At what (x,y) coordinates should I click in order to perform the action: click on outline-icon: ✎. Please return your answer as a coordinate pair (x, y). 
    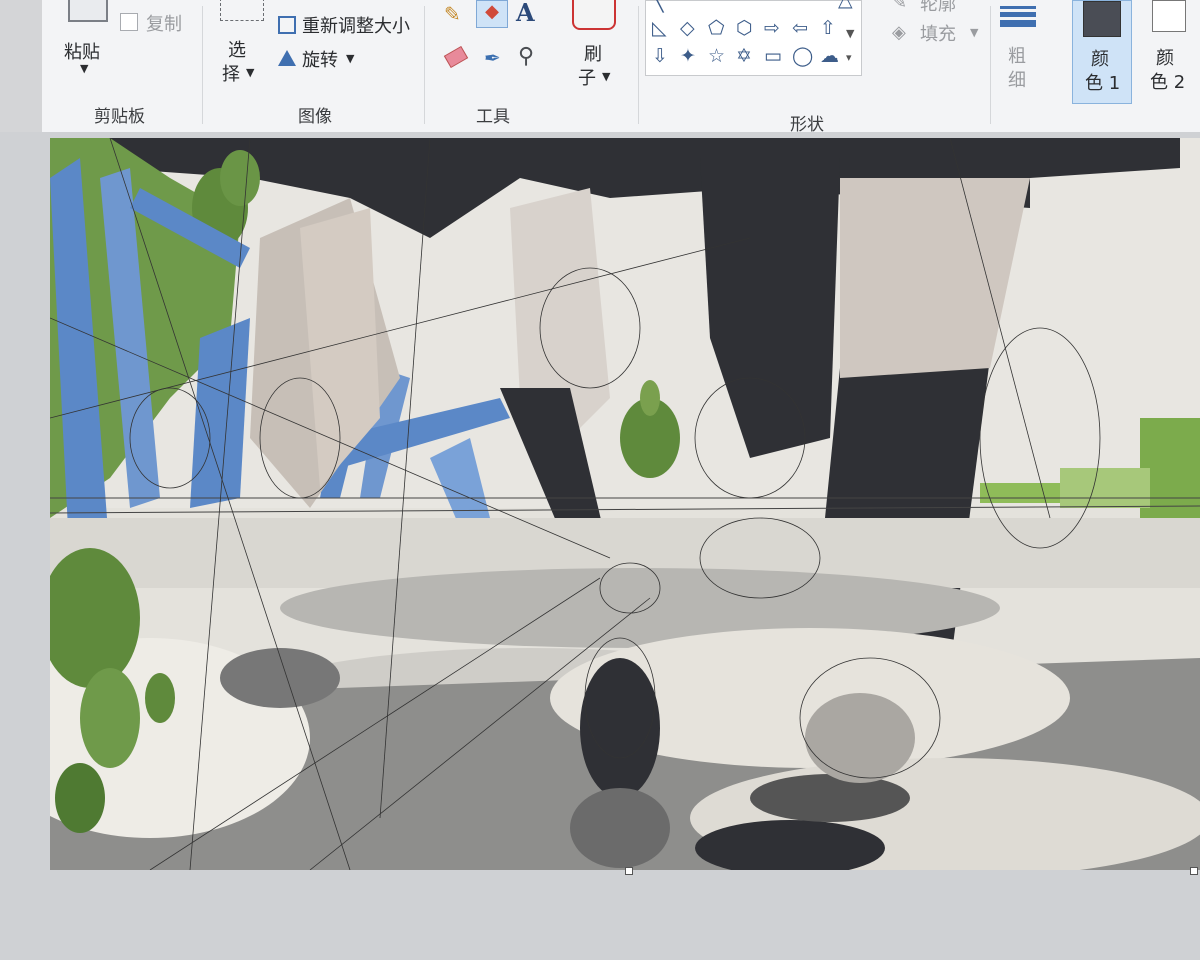
    Looking at the image, I should click on (900, 6).